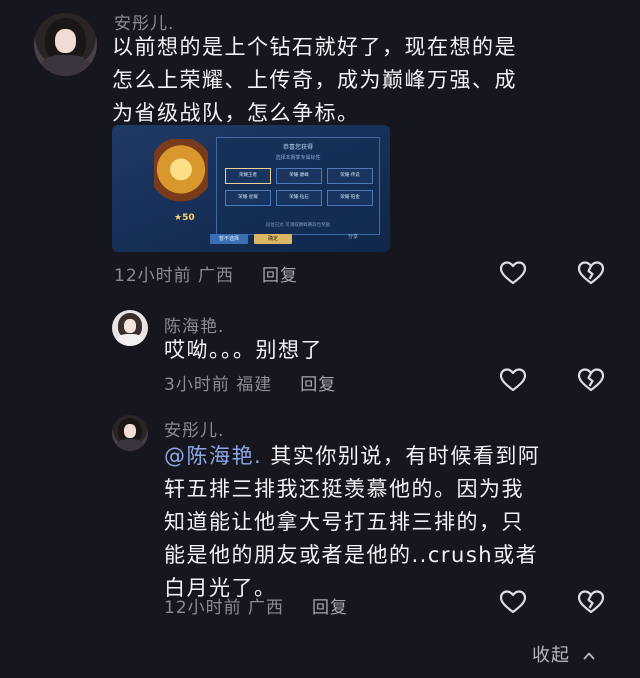 The width and height of the screenshot is (640, 678). What do you see at coordinates (218, 385) in the screenshot?
I see `time-location: 3小时前 福建` at bounding box center [218, 385].